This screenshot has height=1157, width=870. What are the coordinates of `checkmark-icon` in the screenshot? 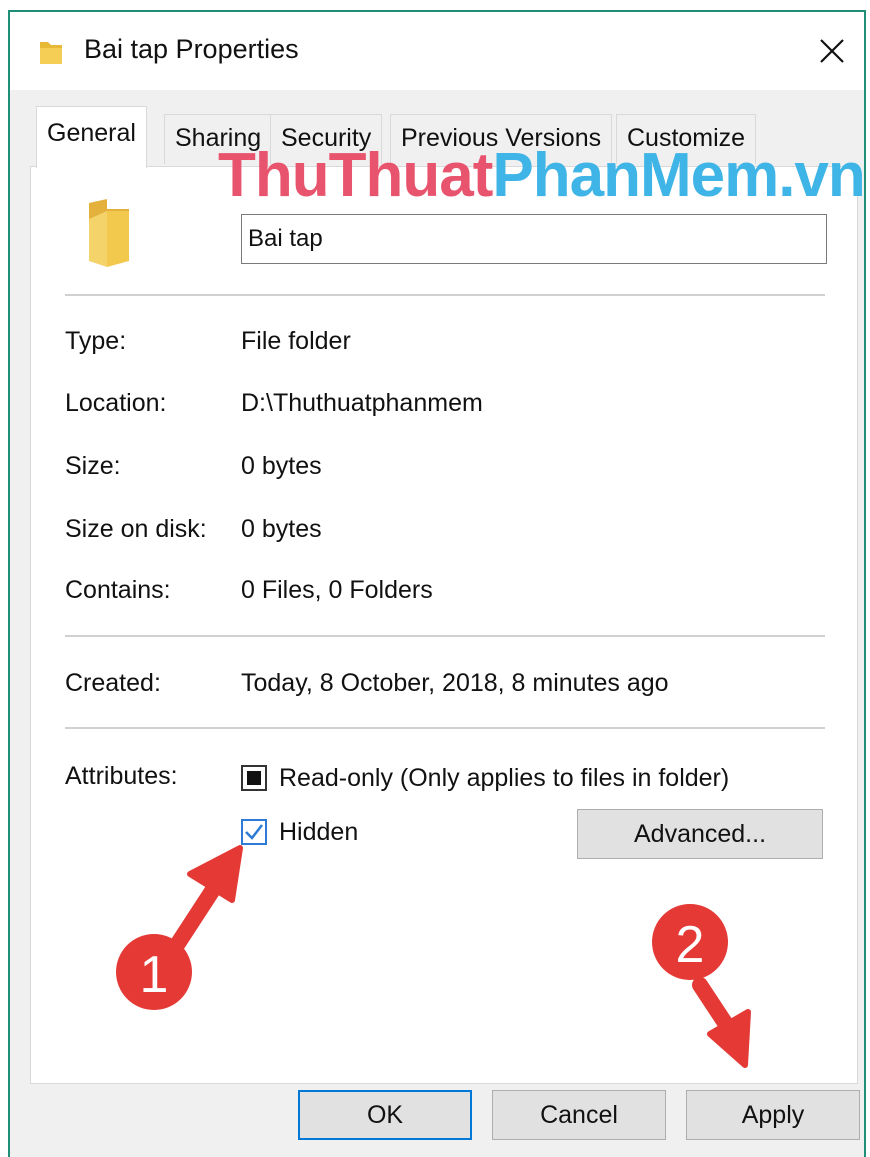 It's located at (254, 832).